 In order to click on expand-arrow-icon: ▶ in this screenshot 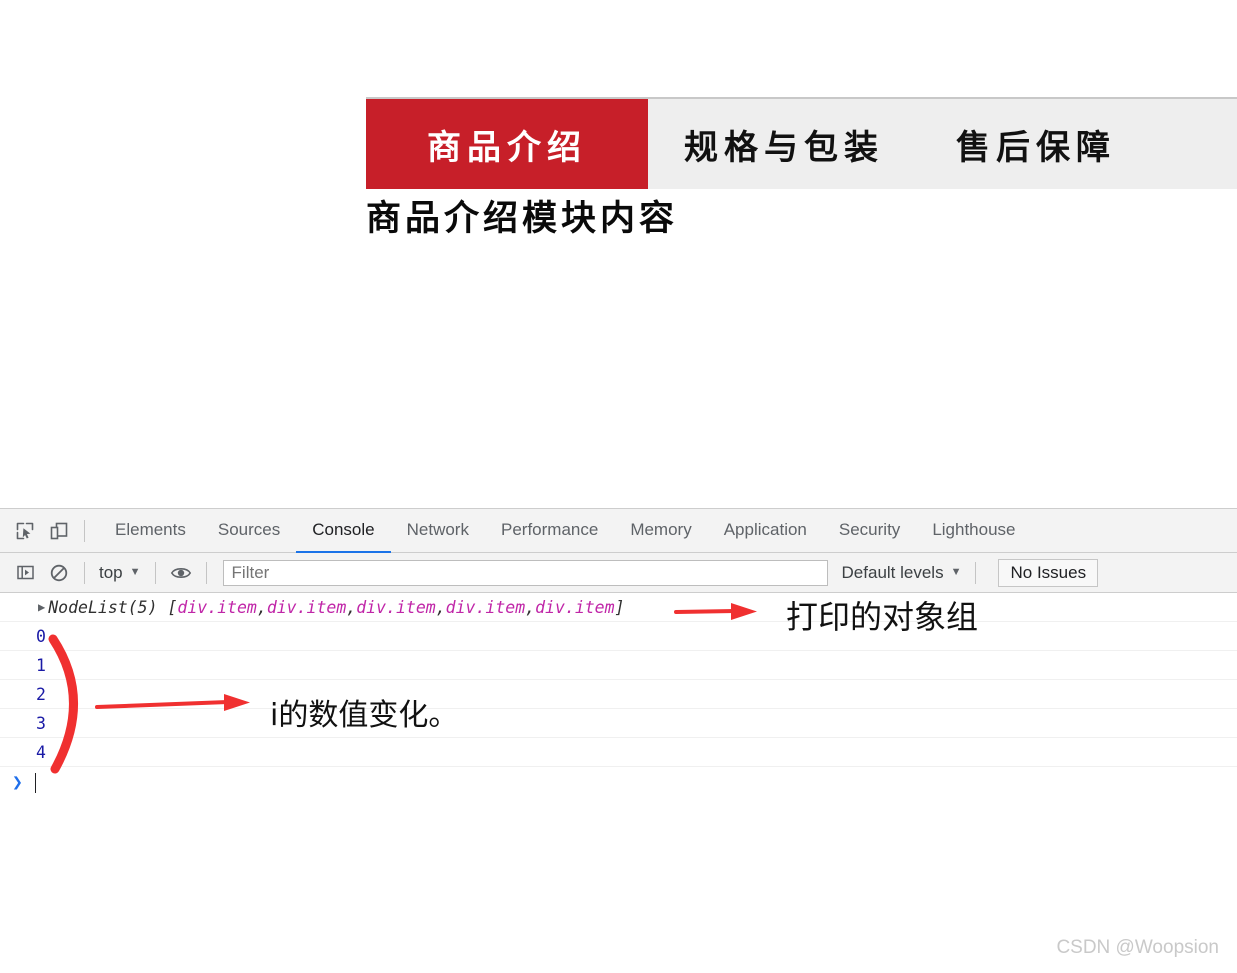, I will do `click(41, 607)`.